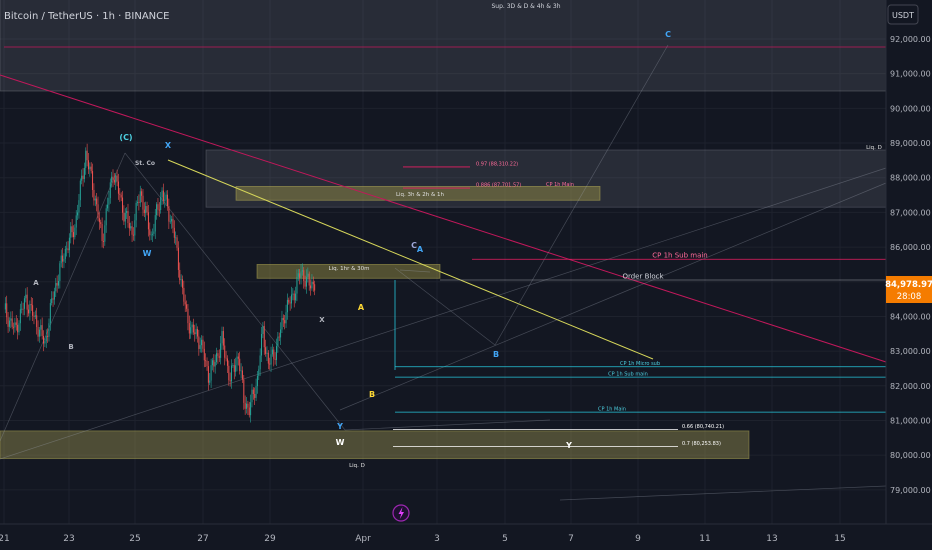 The height and width of the screenshot is (550, 932). Describe the element at coordinates (640, 364) in the screenshot. I see `level-label: CP 1h Micro sub` at that location.